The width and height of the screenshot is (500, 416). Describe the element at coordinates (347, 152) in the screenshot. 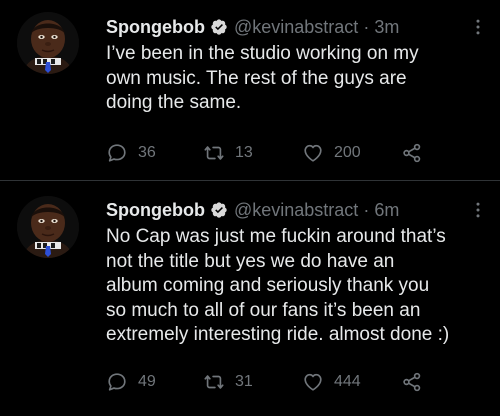

I see `like-count: 200` at that location.